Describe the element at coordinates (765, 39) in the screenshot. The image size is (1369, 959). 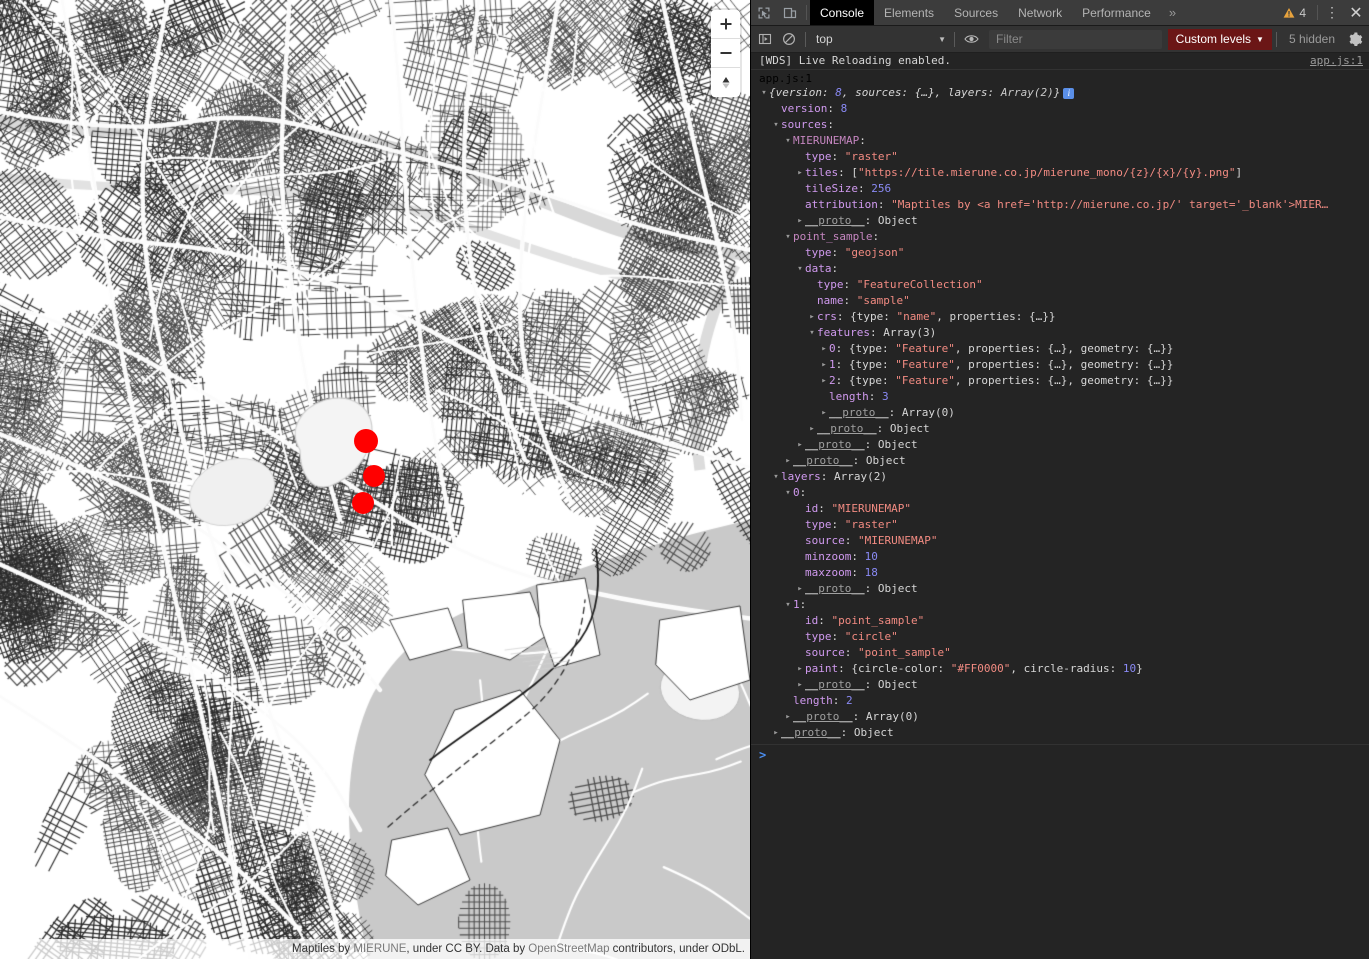
I see `console-sidebar-toggle` at that location.